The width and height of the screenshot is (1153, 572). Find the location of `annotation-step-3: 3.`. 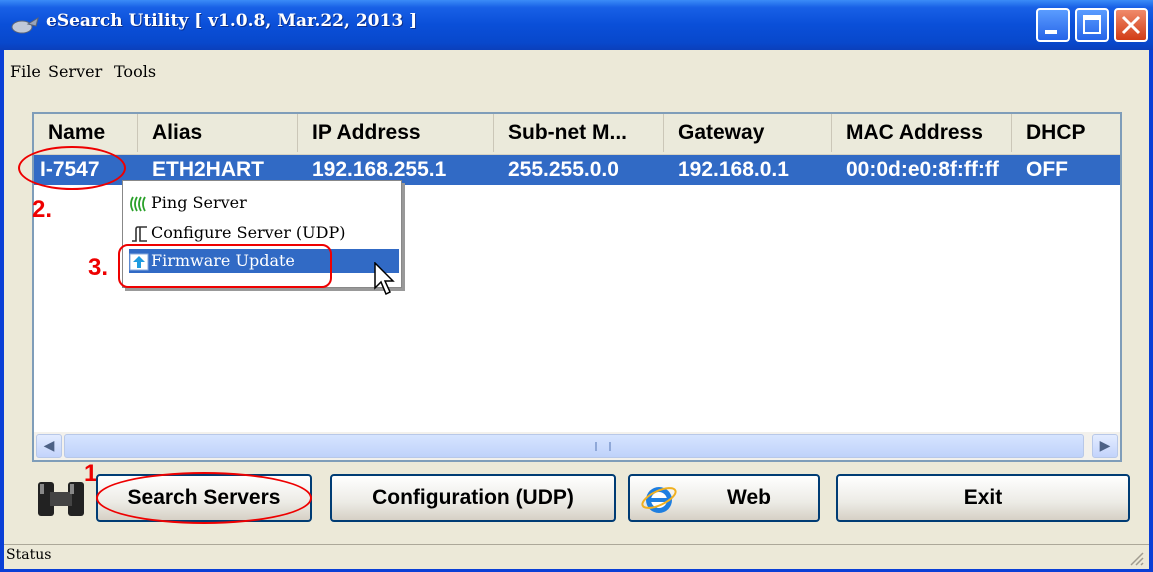

annotation-step-3: 3. is located at coordinates (98, 267).